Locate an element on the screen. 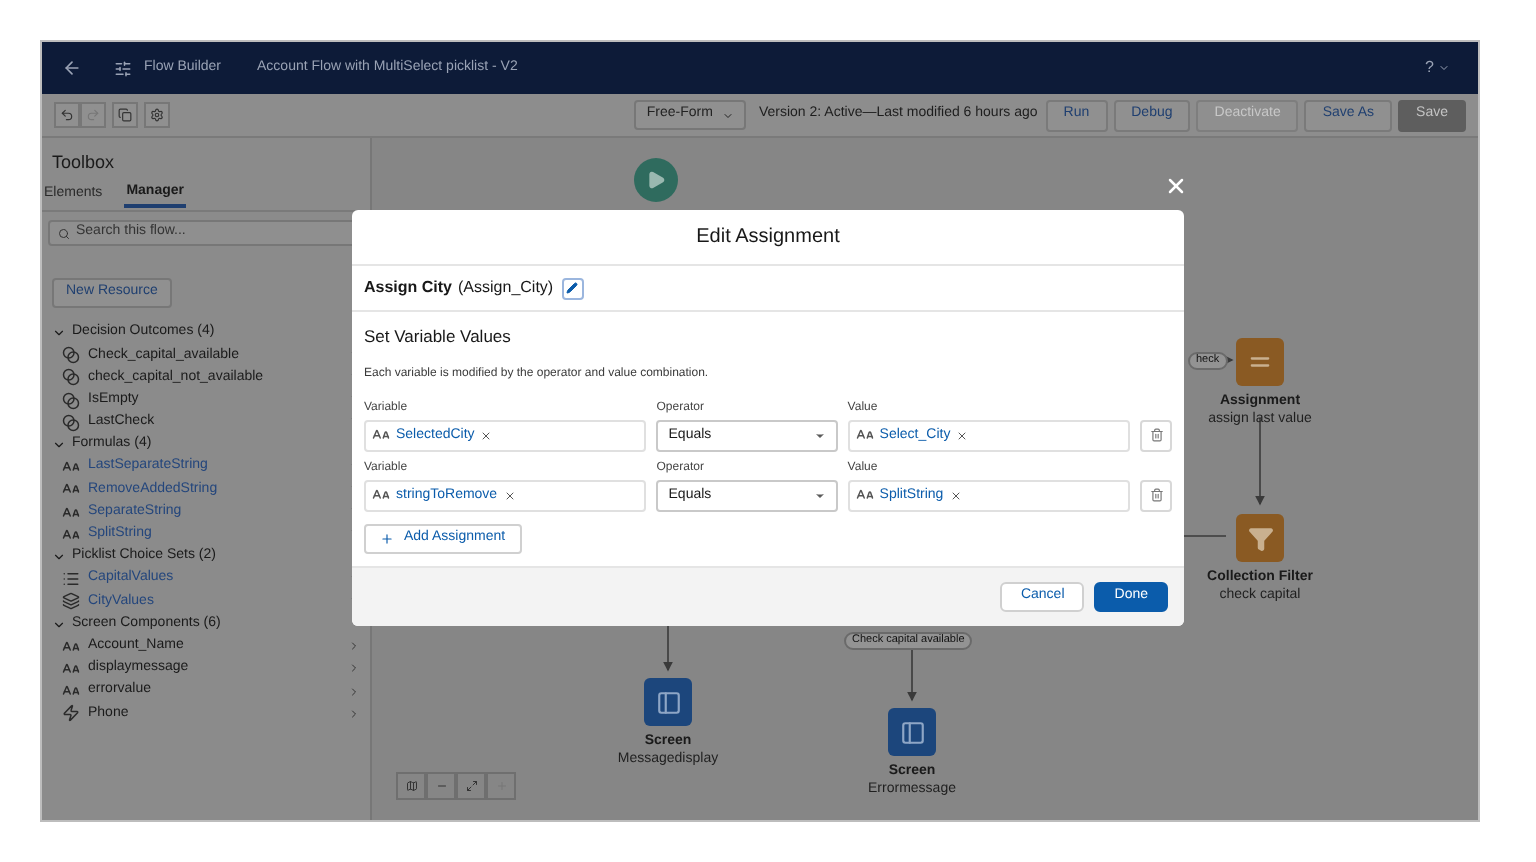 The image size is (1536, 862). copy-icon is located at coordinates (125, 115).